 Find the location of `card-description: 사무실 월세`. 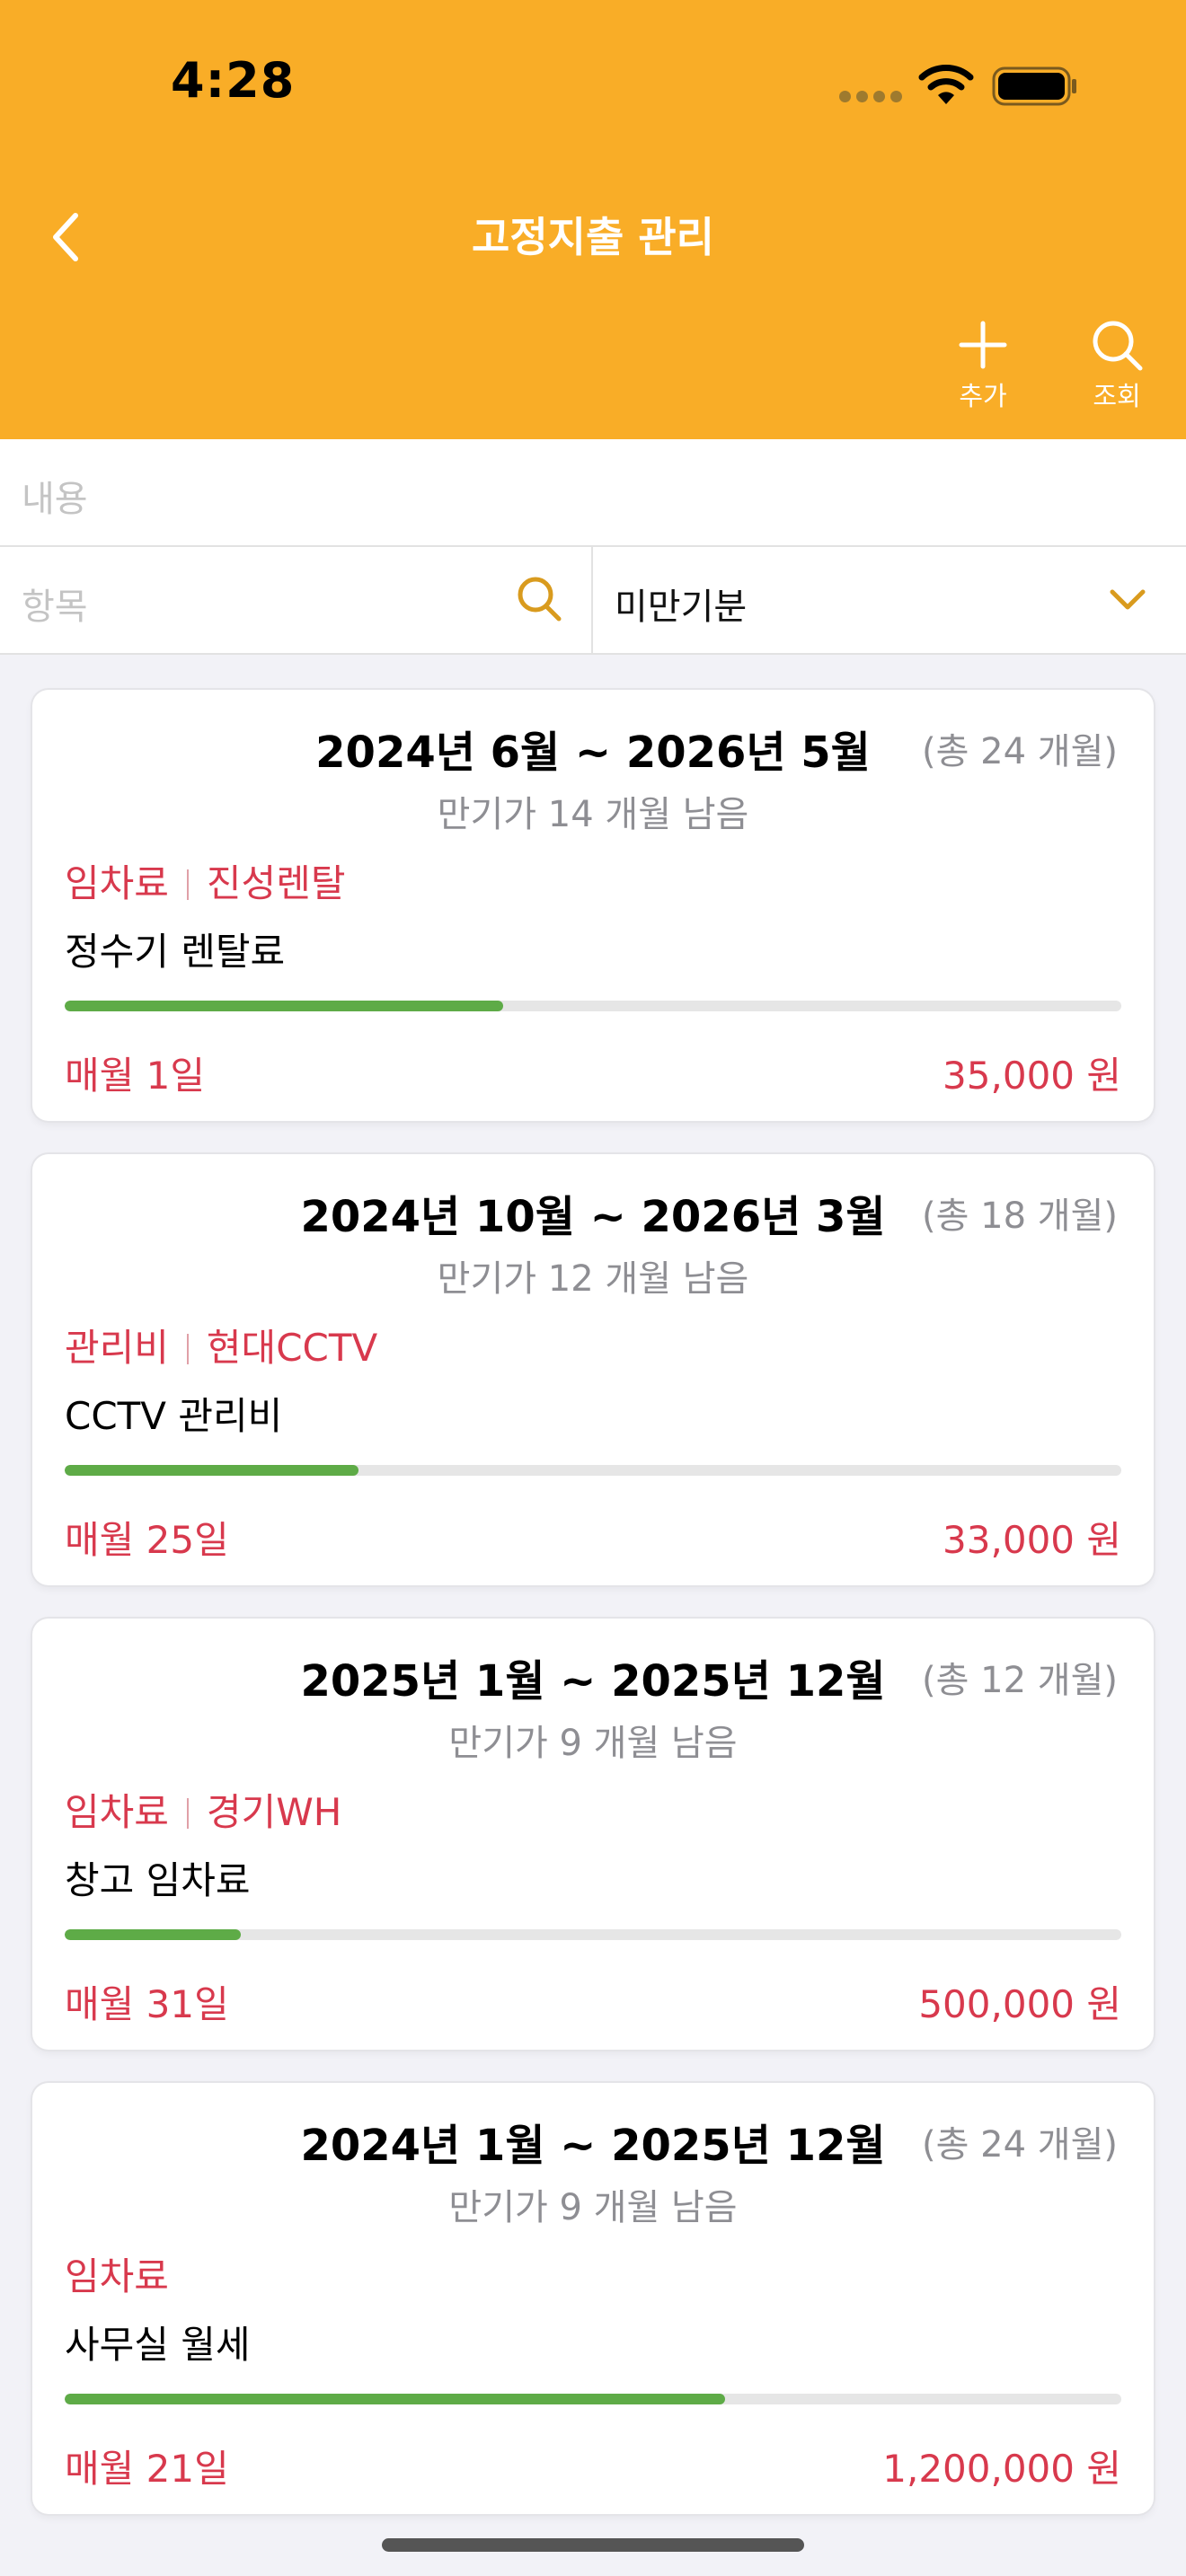

card-description: 사무실 월세 is located at coordinates (158, 2345).